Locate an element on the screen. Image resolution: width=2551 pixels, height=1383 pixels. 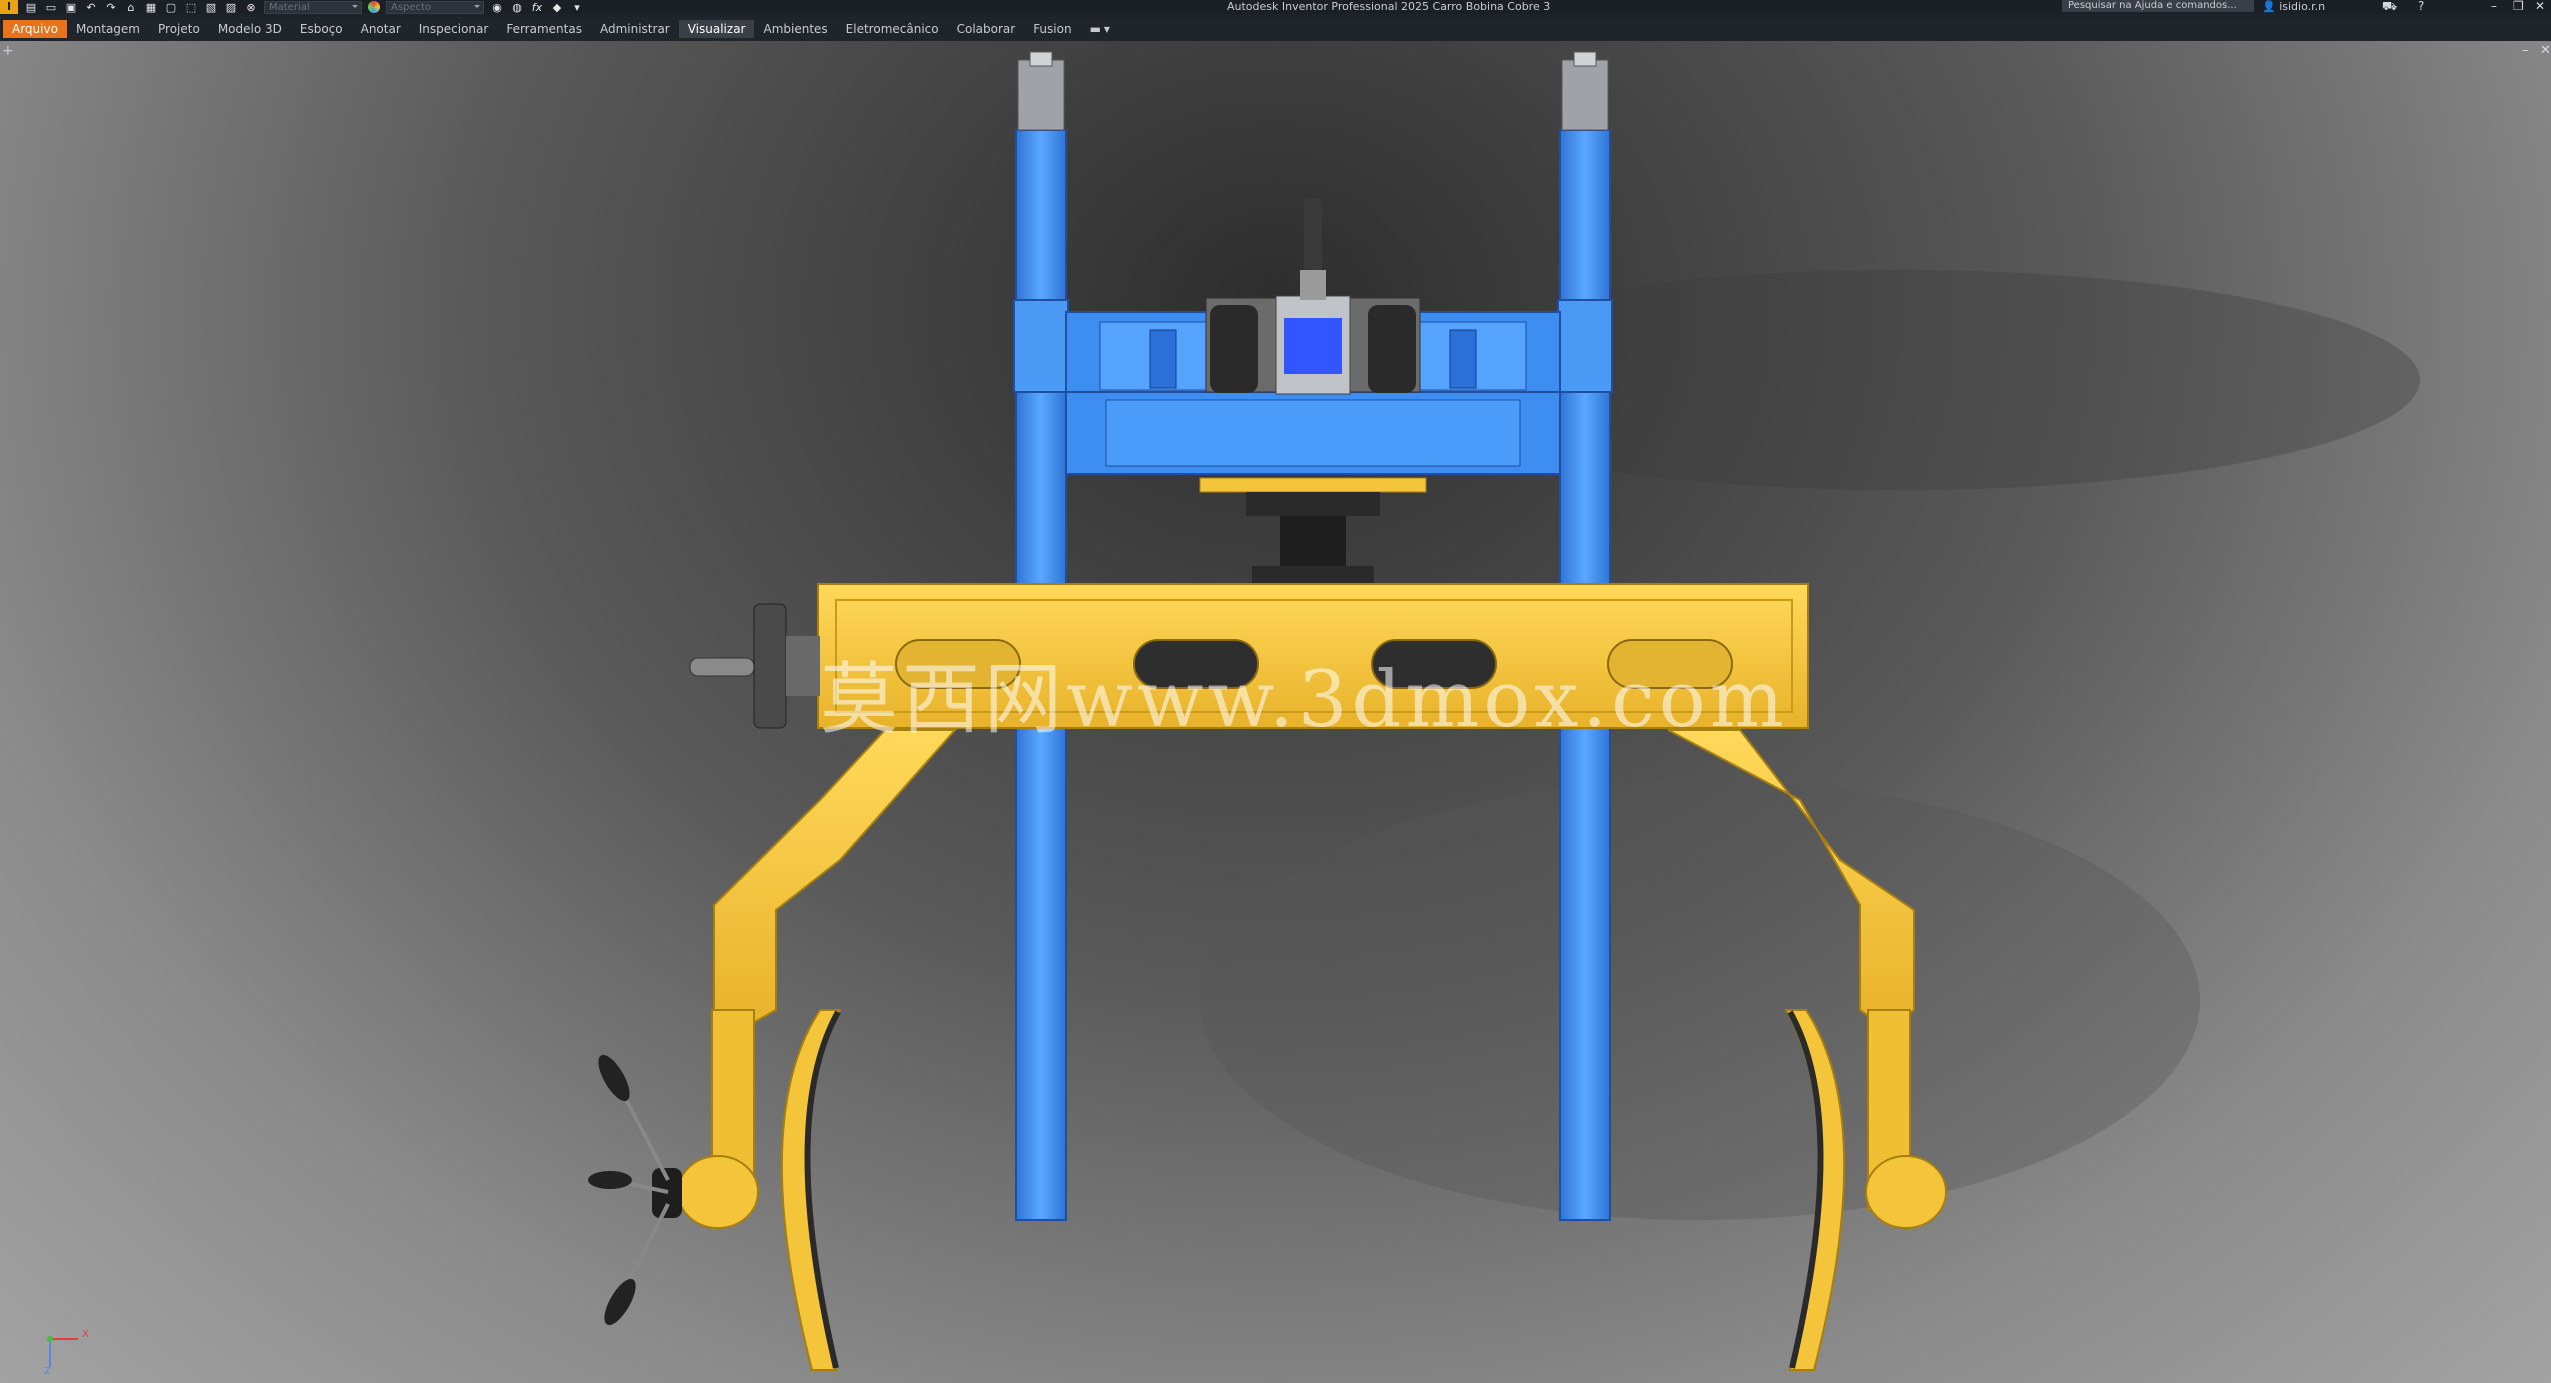
app-logo: I is located at coordinates (9, 7).